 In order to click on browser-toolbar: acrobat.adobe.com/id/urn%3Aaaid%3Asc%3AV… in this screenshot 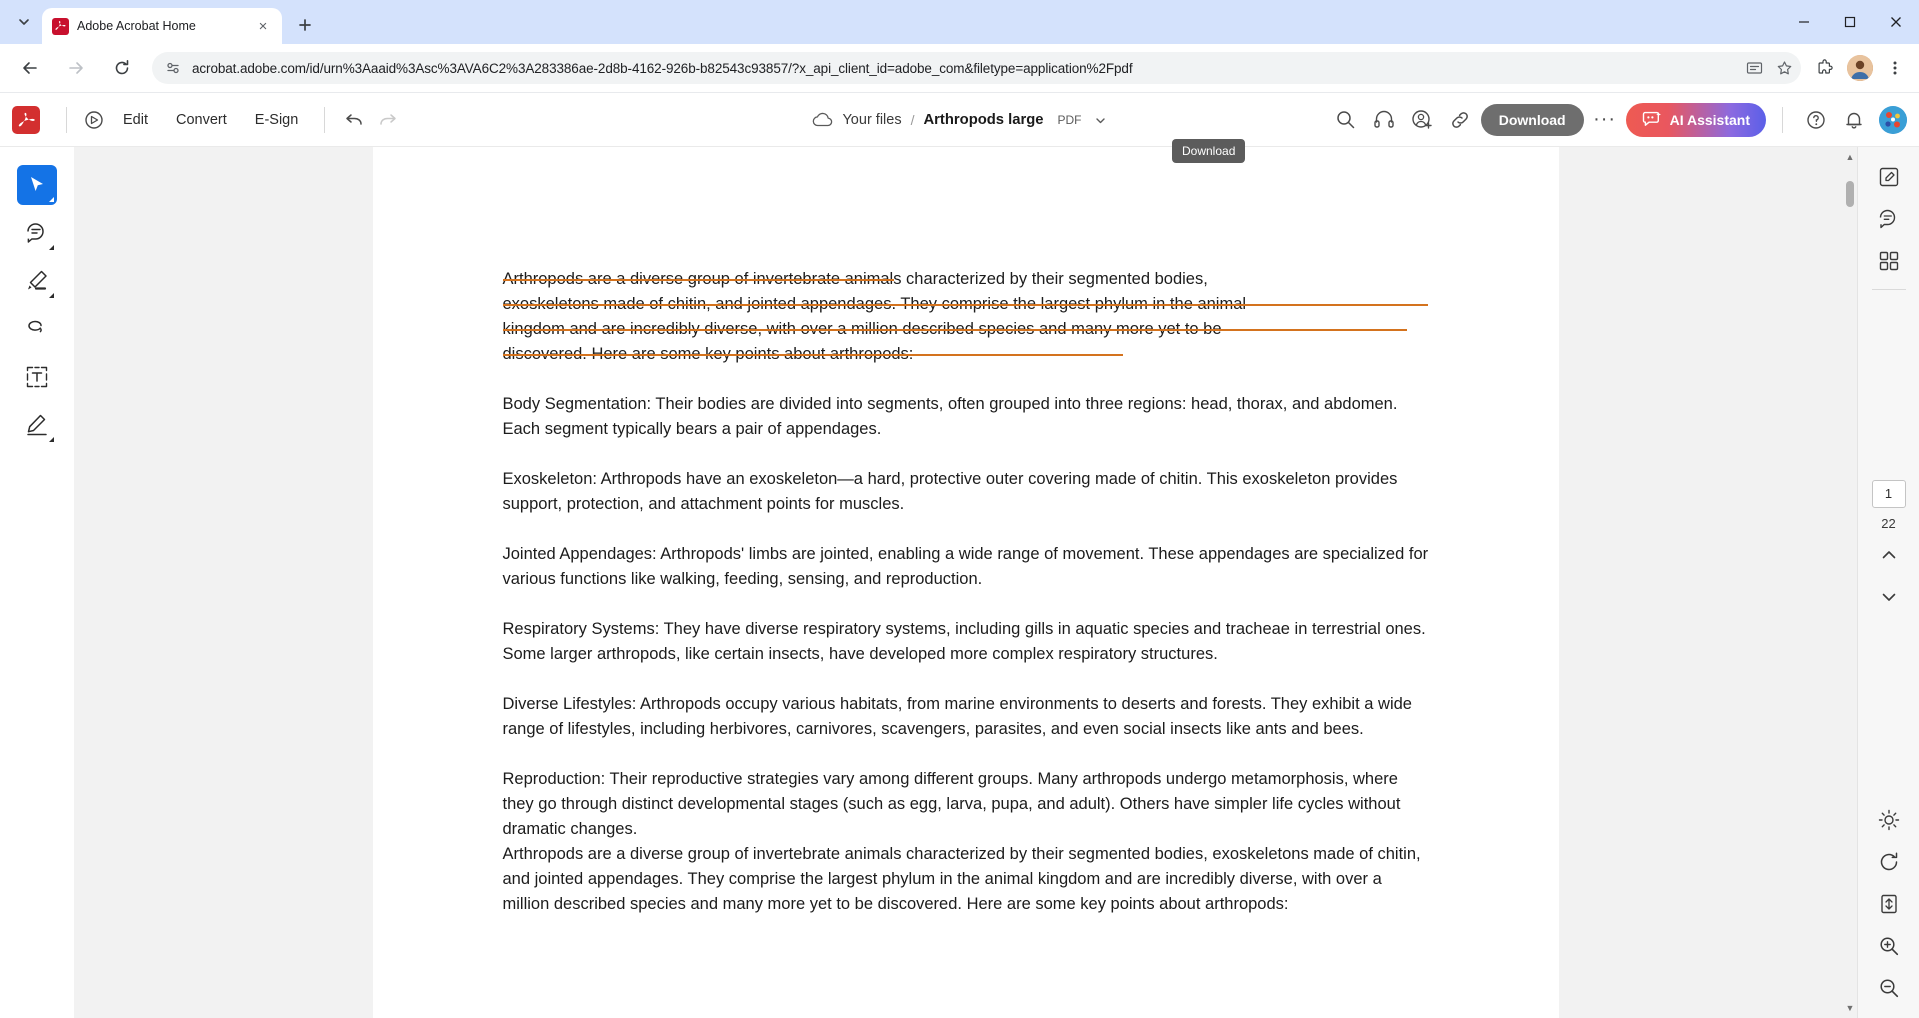, I will do `click(959, 68)`.